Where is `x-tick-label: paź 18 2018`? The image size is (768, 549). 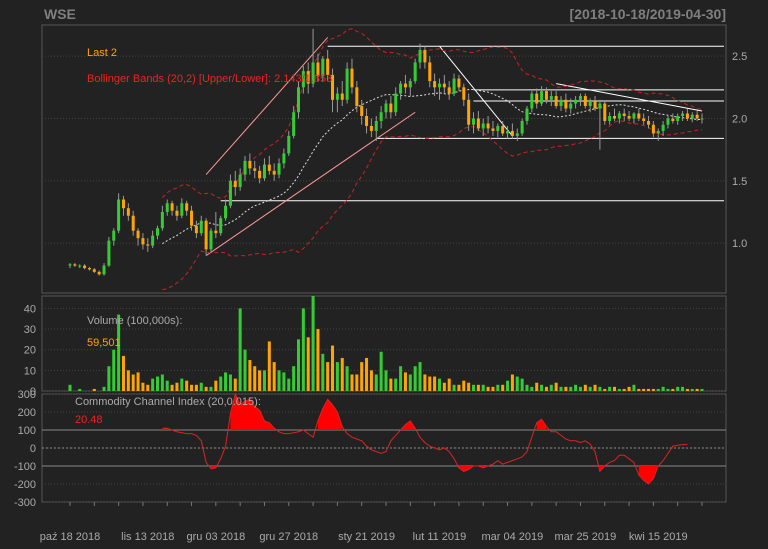
x-tick-label: paź 18 2018 is located at coordinates (70, 537).